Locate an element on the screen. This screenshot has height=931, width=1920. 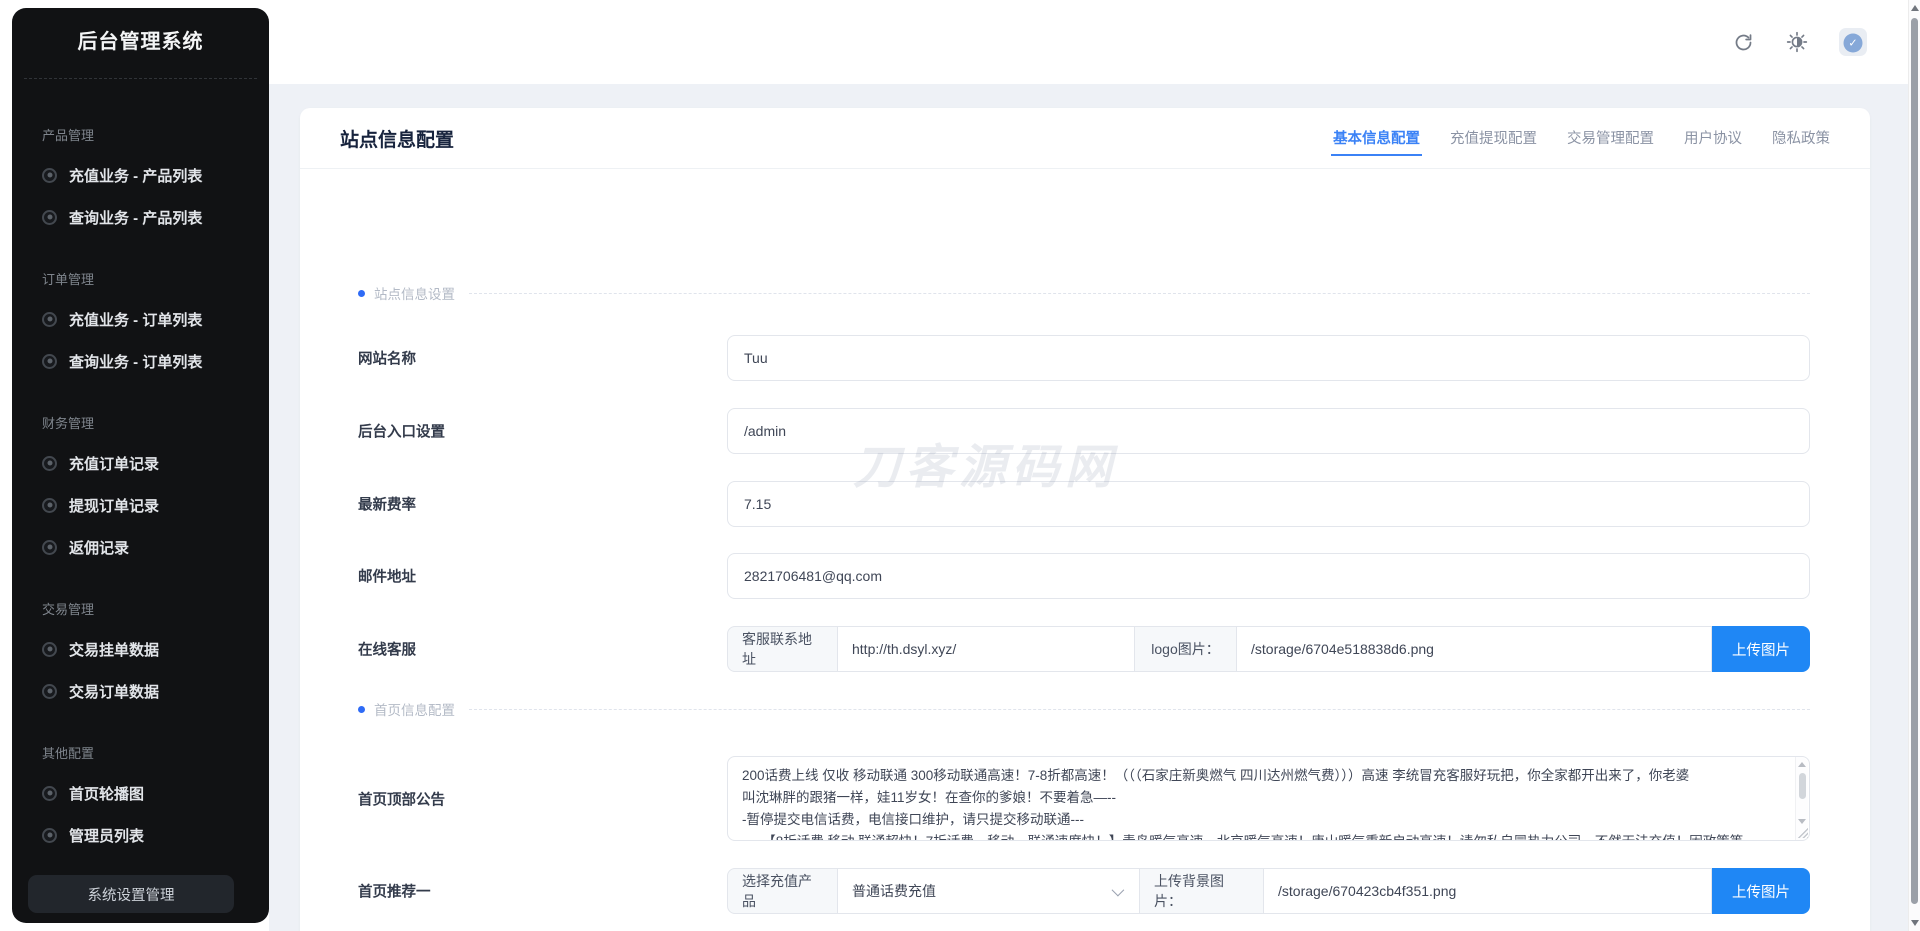
latest-rate-input: 7.15 is located at coordinates (1268, 504).